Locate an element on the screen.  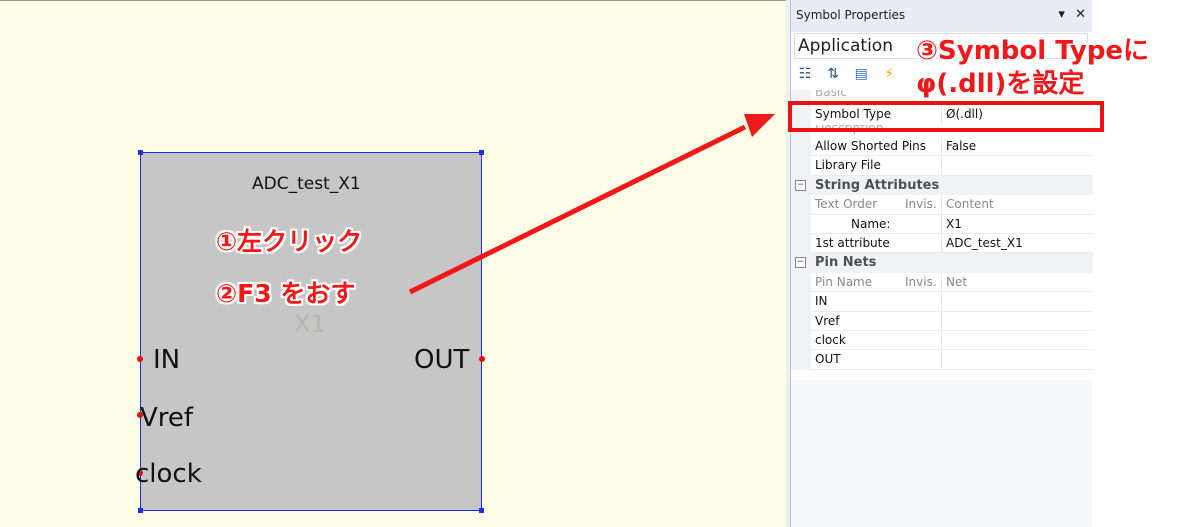
property-name: Library File is located at coordinates (848, 165).